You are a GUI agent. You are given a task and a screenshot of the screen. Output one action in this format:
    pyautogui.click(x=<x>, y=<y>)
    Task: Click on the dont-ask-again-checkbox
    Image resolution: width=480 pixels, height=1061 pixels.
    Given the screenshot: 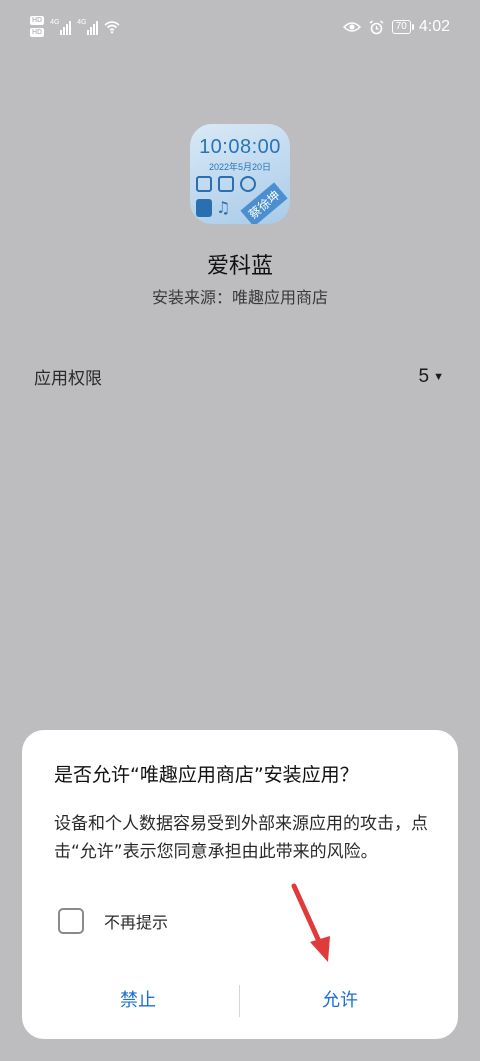 What is the action you would take?
    pyautogui.click(x=71, y=921)
    